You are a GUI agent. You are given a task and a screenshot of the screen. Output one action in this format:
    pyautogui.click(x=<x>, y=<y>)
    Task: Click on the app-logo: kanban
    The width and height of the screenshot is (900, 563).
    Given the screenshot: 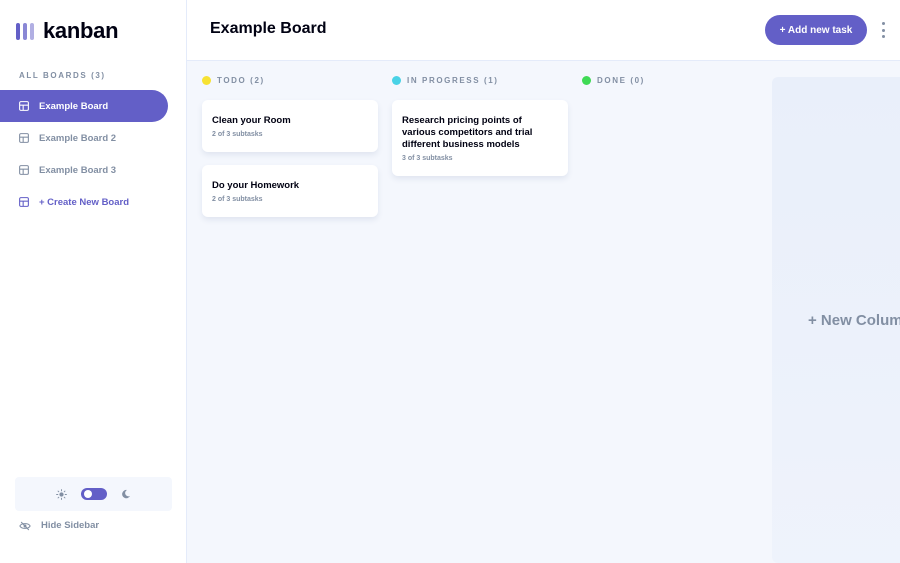 What is the action you would take?
    pyautogui.click(x=67, y=31)
    